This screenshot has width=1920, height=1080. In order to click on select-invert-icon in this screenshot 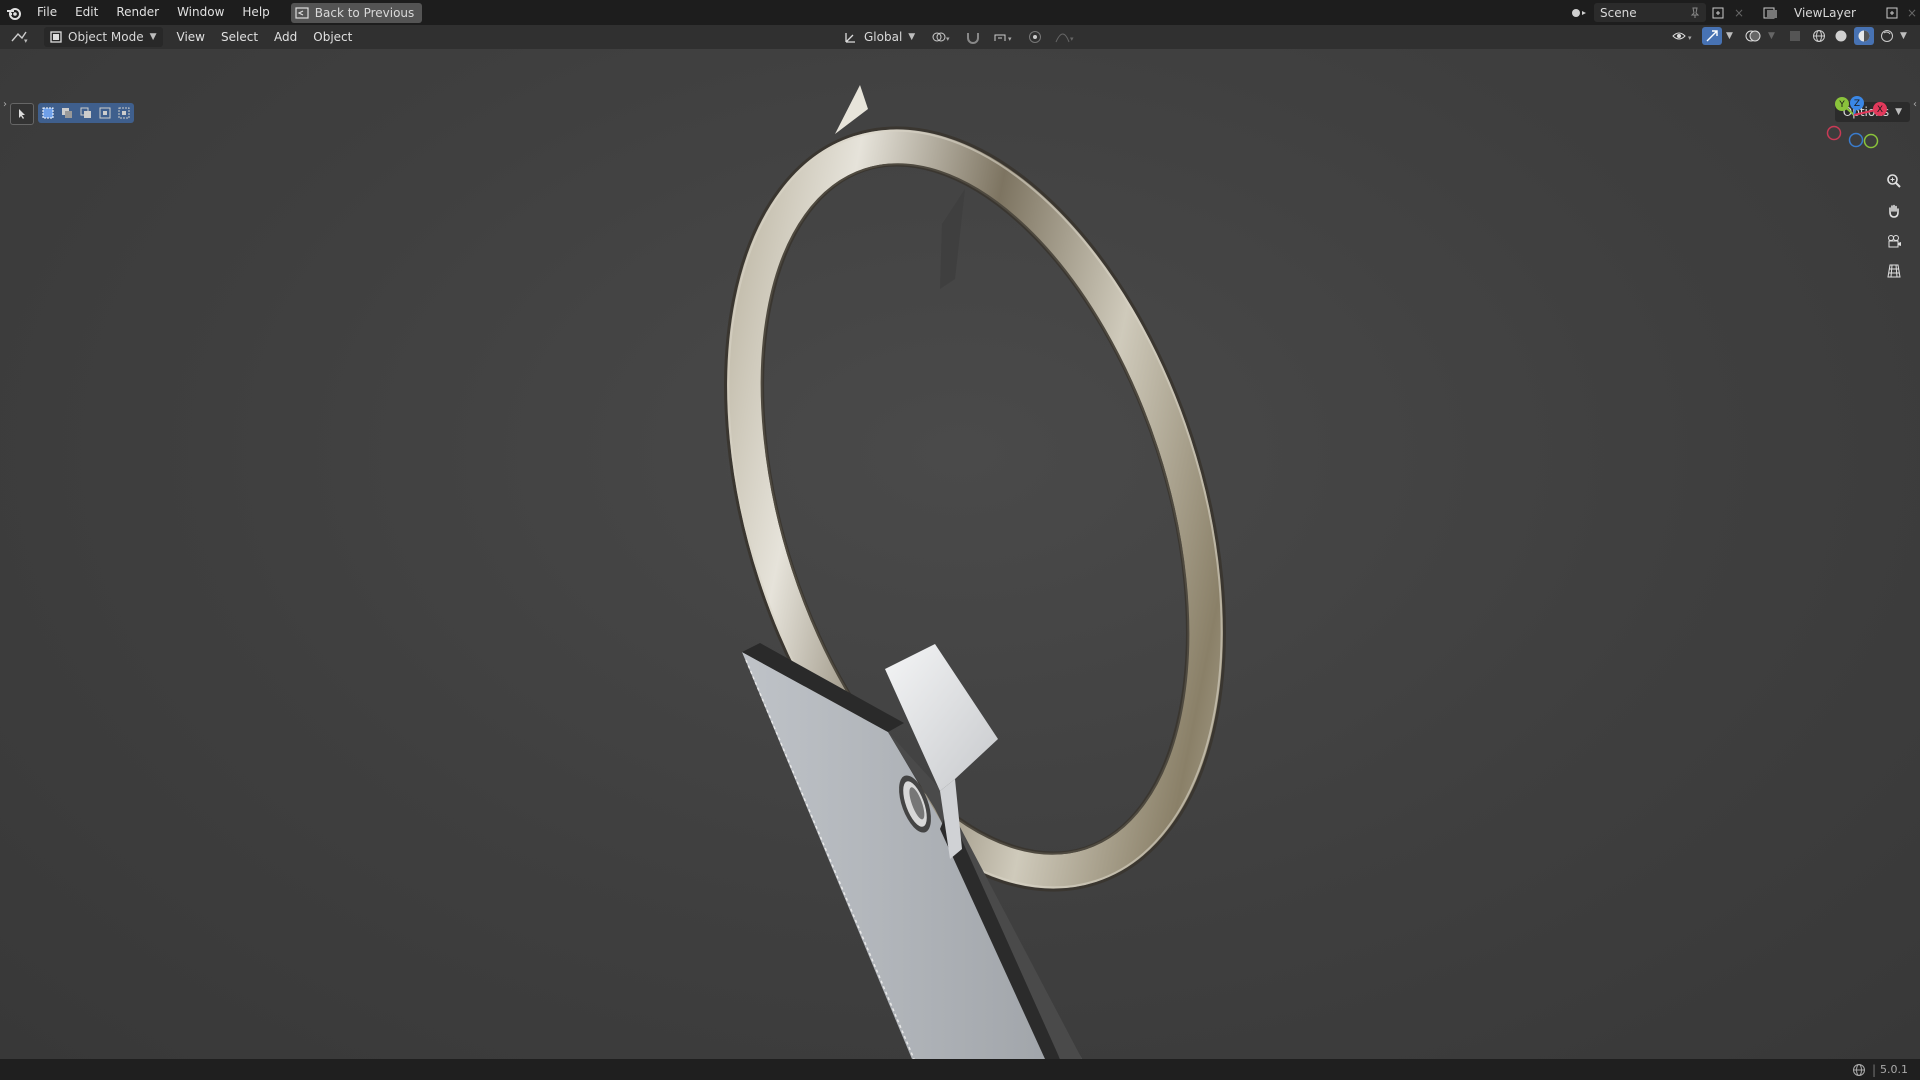, I will do `click(105, 113)`.